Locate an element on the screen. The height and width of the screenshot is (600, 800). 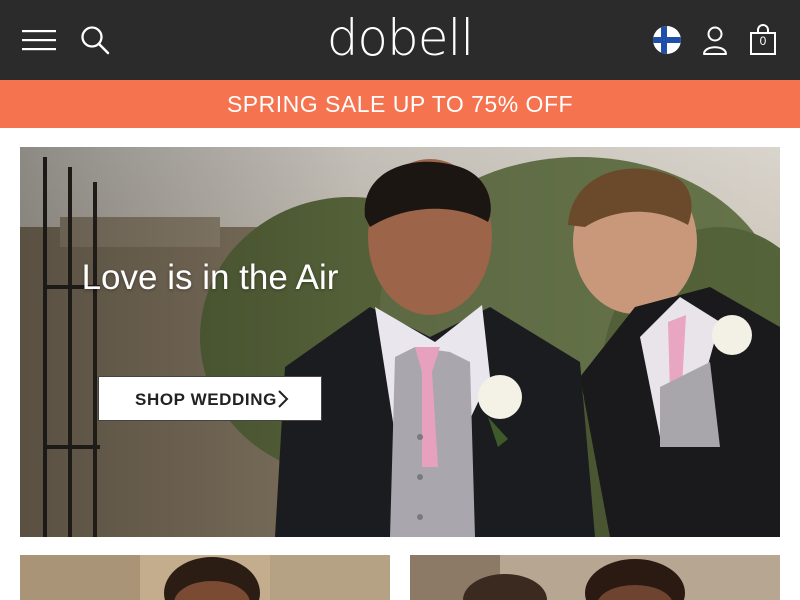
tile-photo-left is located at coordinates (205, 577).